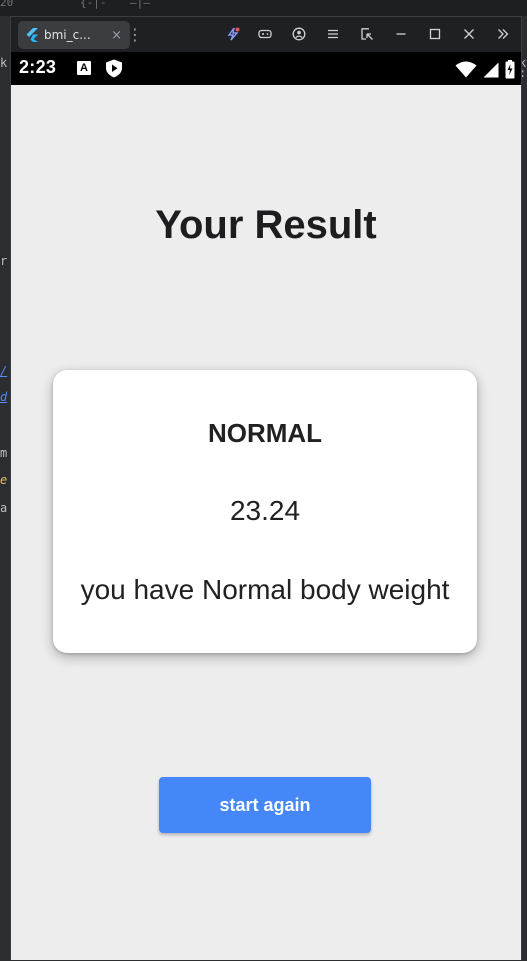 Image resolution: width=527 pixels, height=961 pixels. I want to click on status-bar: 2:23 A, so click(266, 68).